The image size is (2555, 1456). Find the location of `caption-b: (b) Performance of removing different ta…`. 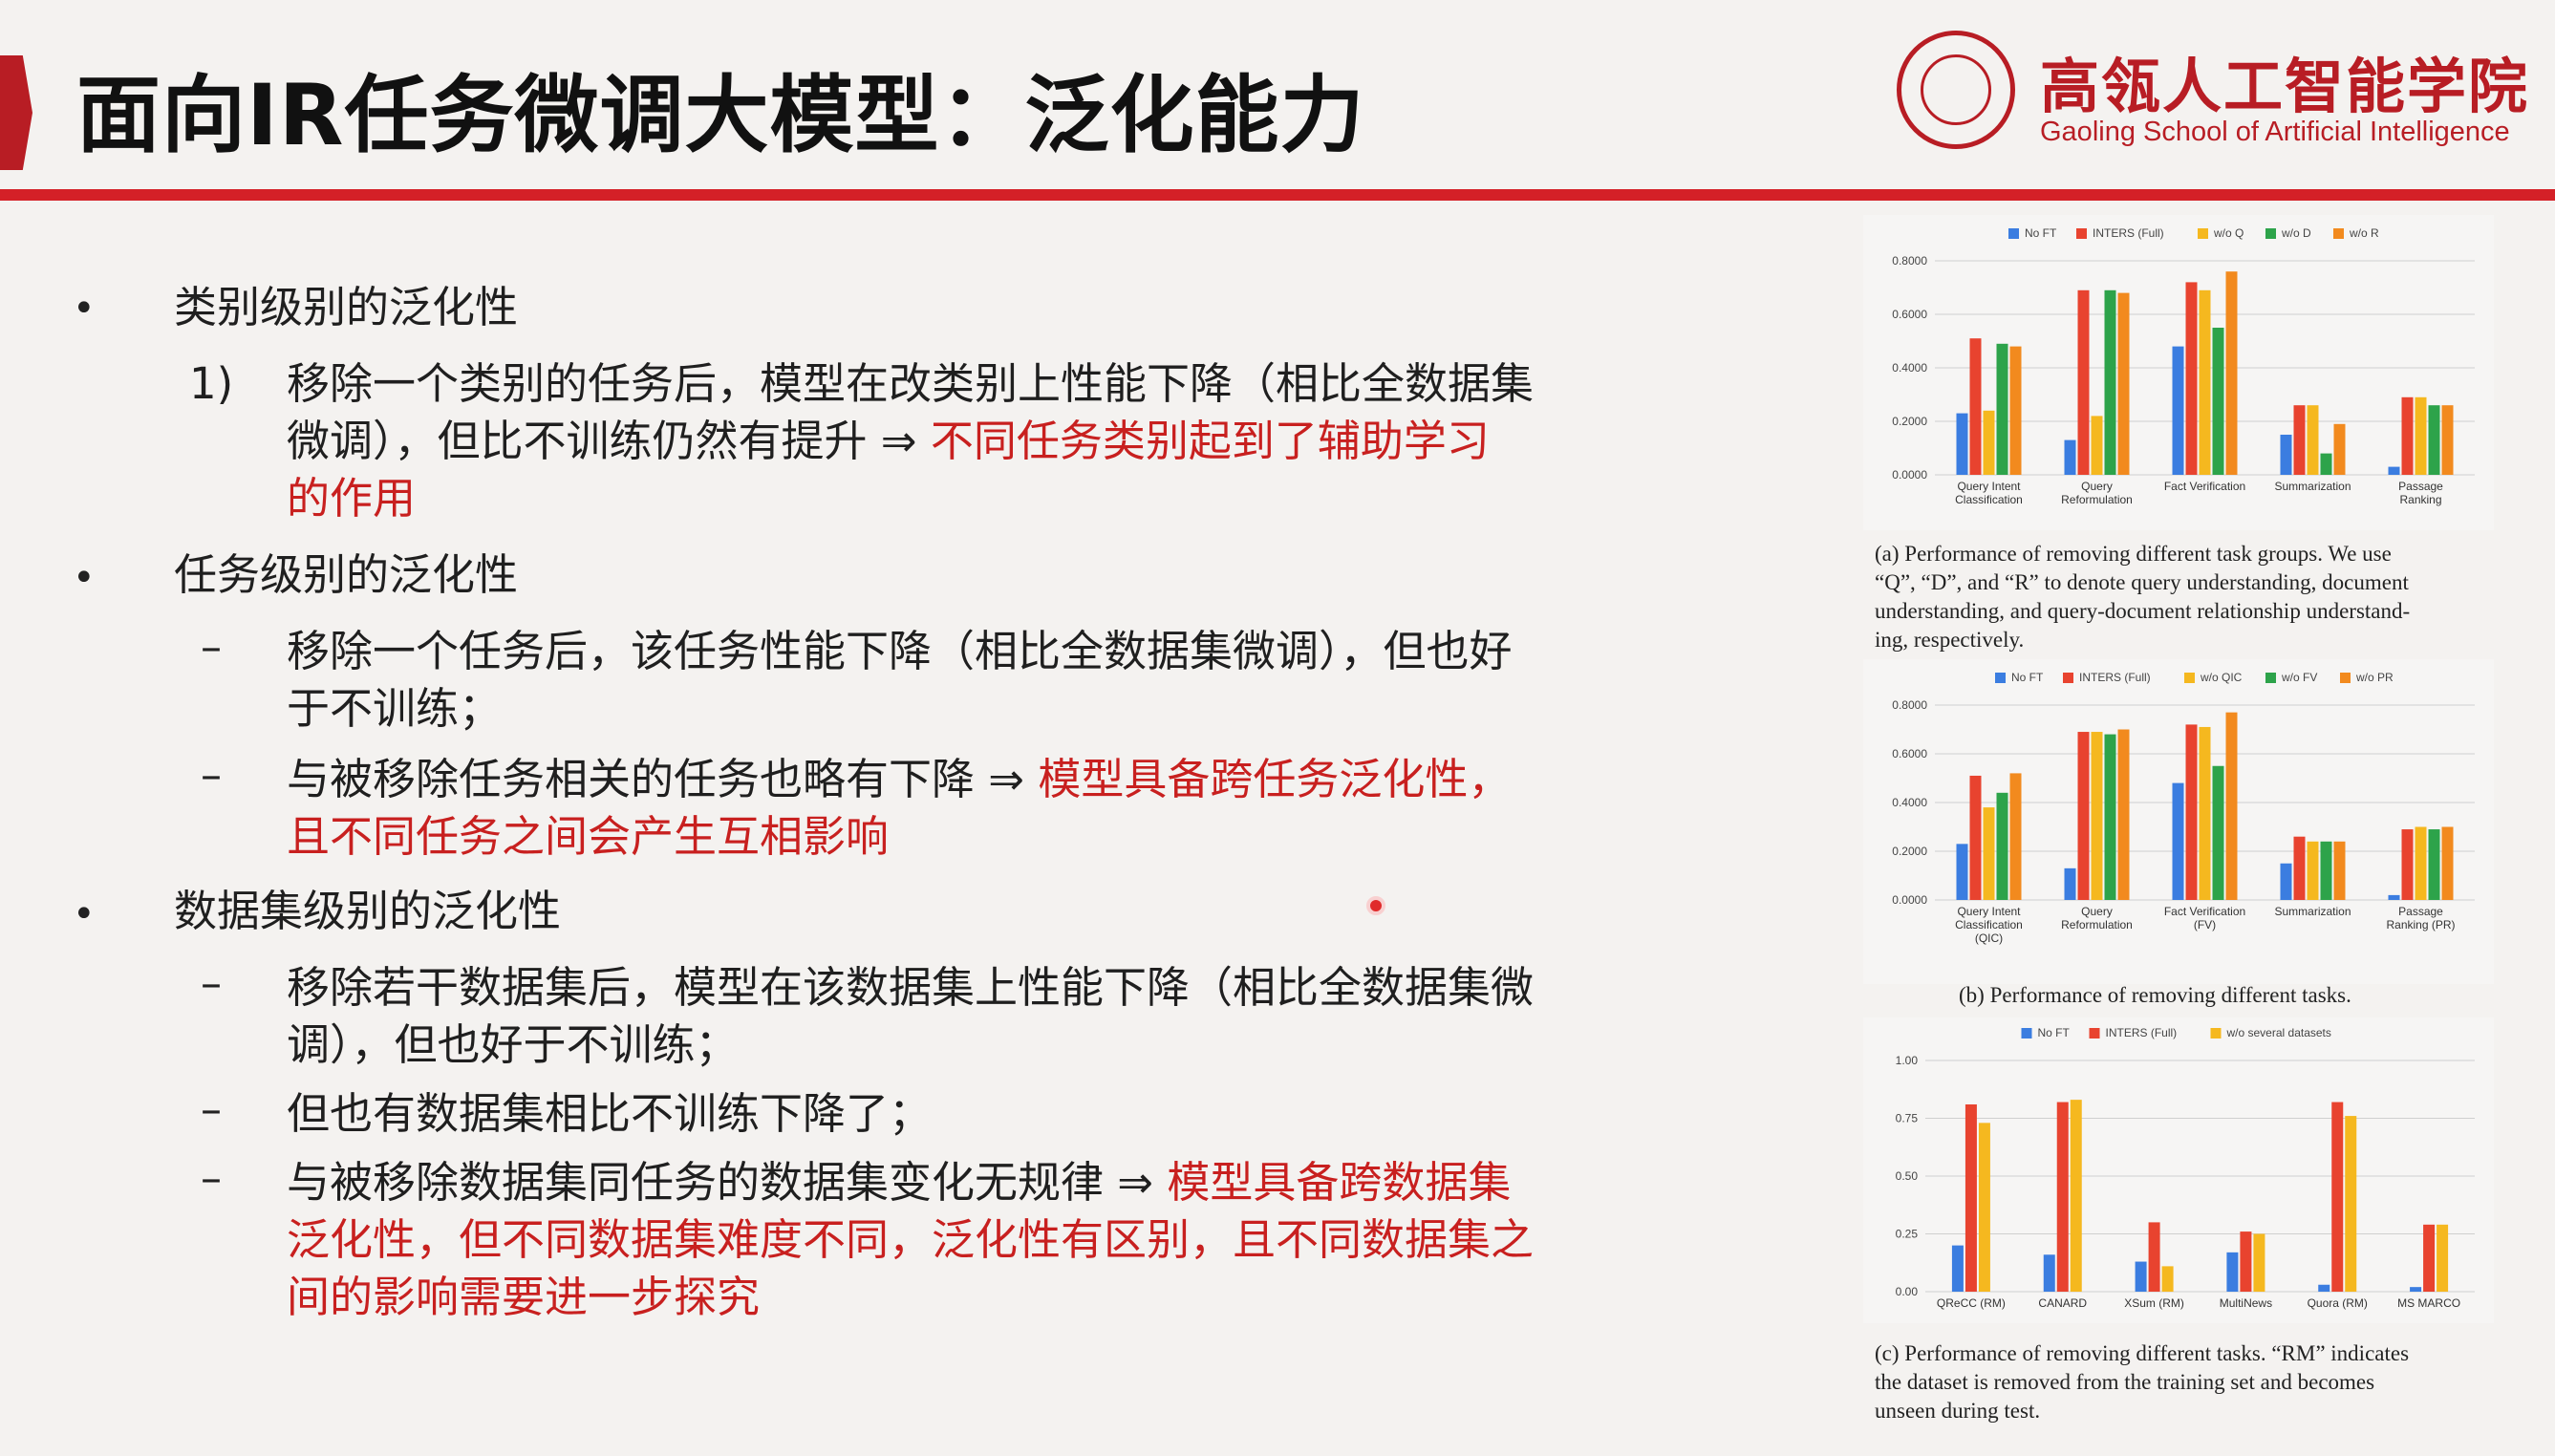

caption-b: (b) Performance of removing different ta… is located at coordinates (2155, 996).